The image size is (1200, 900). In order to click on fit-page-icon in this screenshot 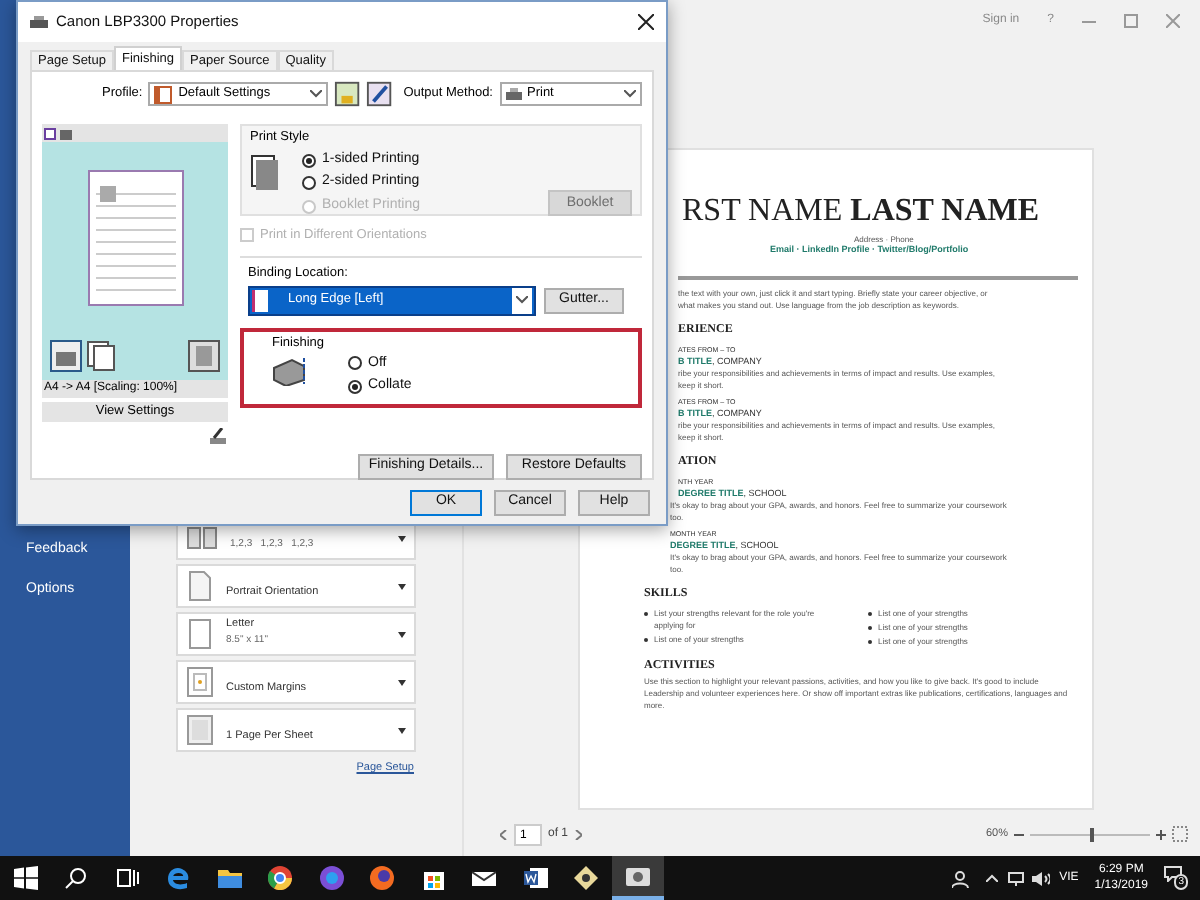, I will do `click(1180, 834)`.